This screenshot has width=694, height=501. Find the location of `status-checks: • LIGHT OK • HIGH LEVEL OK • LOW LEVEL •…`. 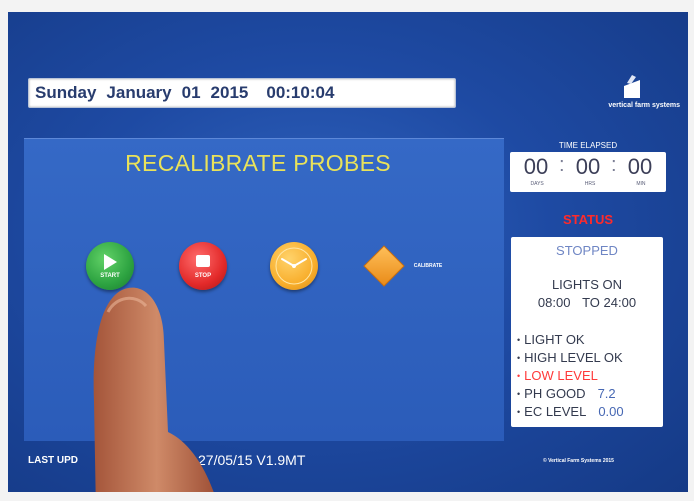

status-checks: • LIGHT OK • HIGH LEVEL OK • LOW LEVEL •… is located at coordinates (588, 376).